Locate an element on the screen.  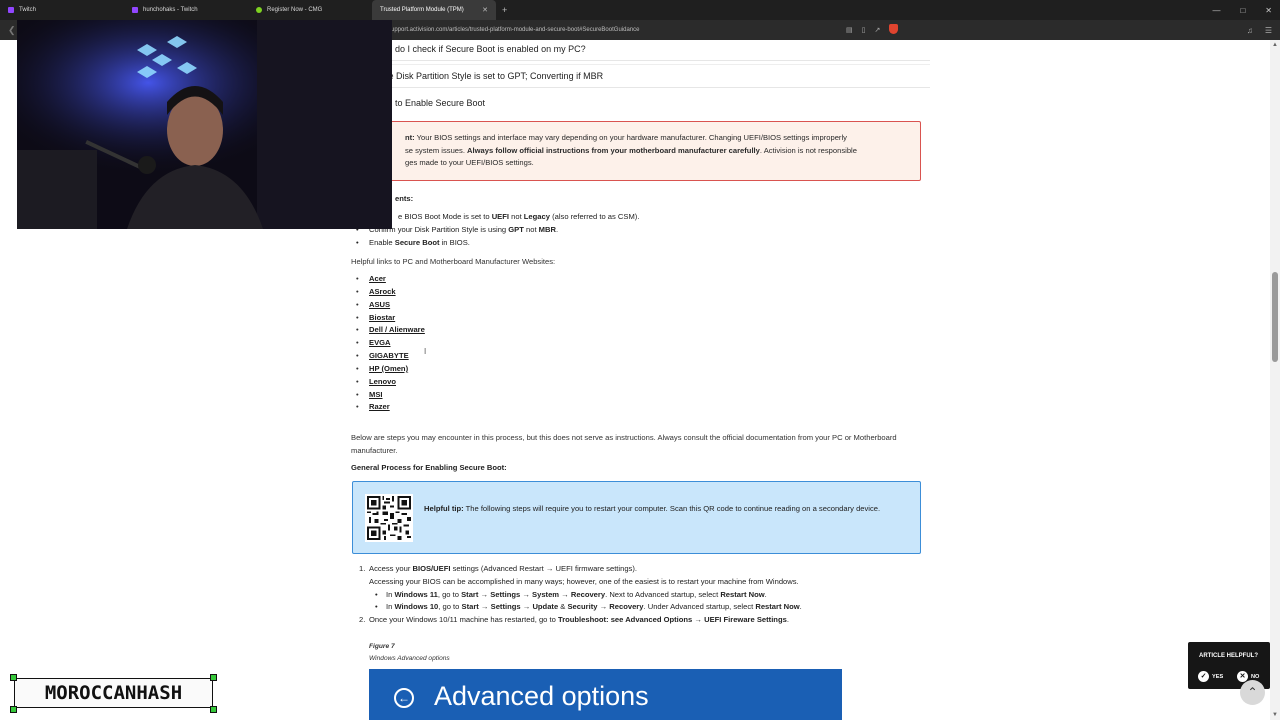
accordion-title: to Enable Secure Boot is located at coordinates (440, 103).